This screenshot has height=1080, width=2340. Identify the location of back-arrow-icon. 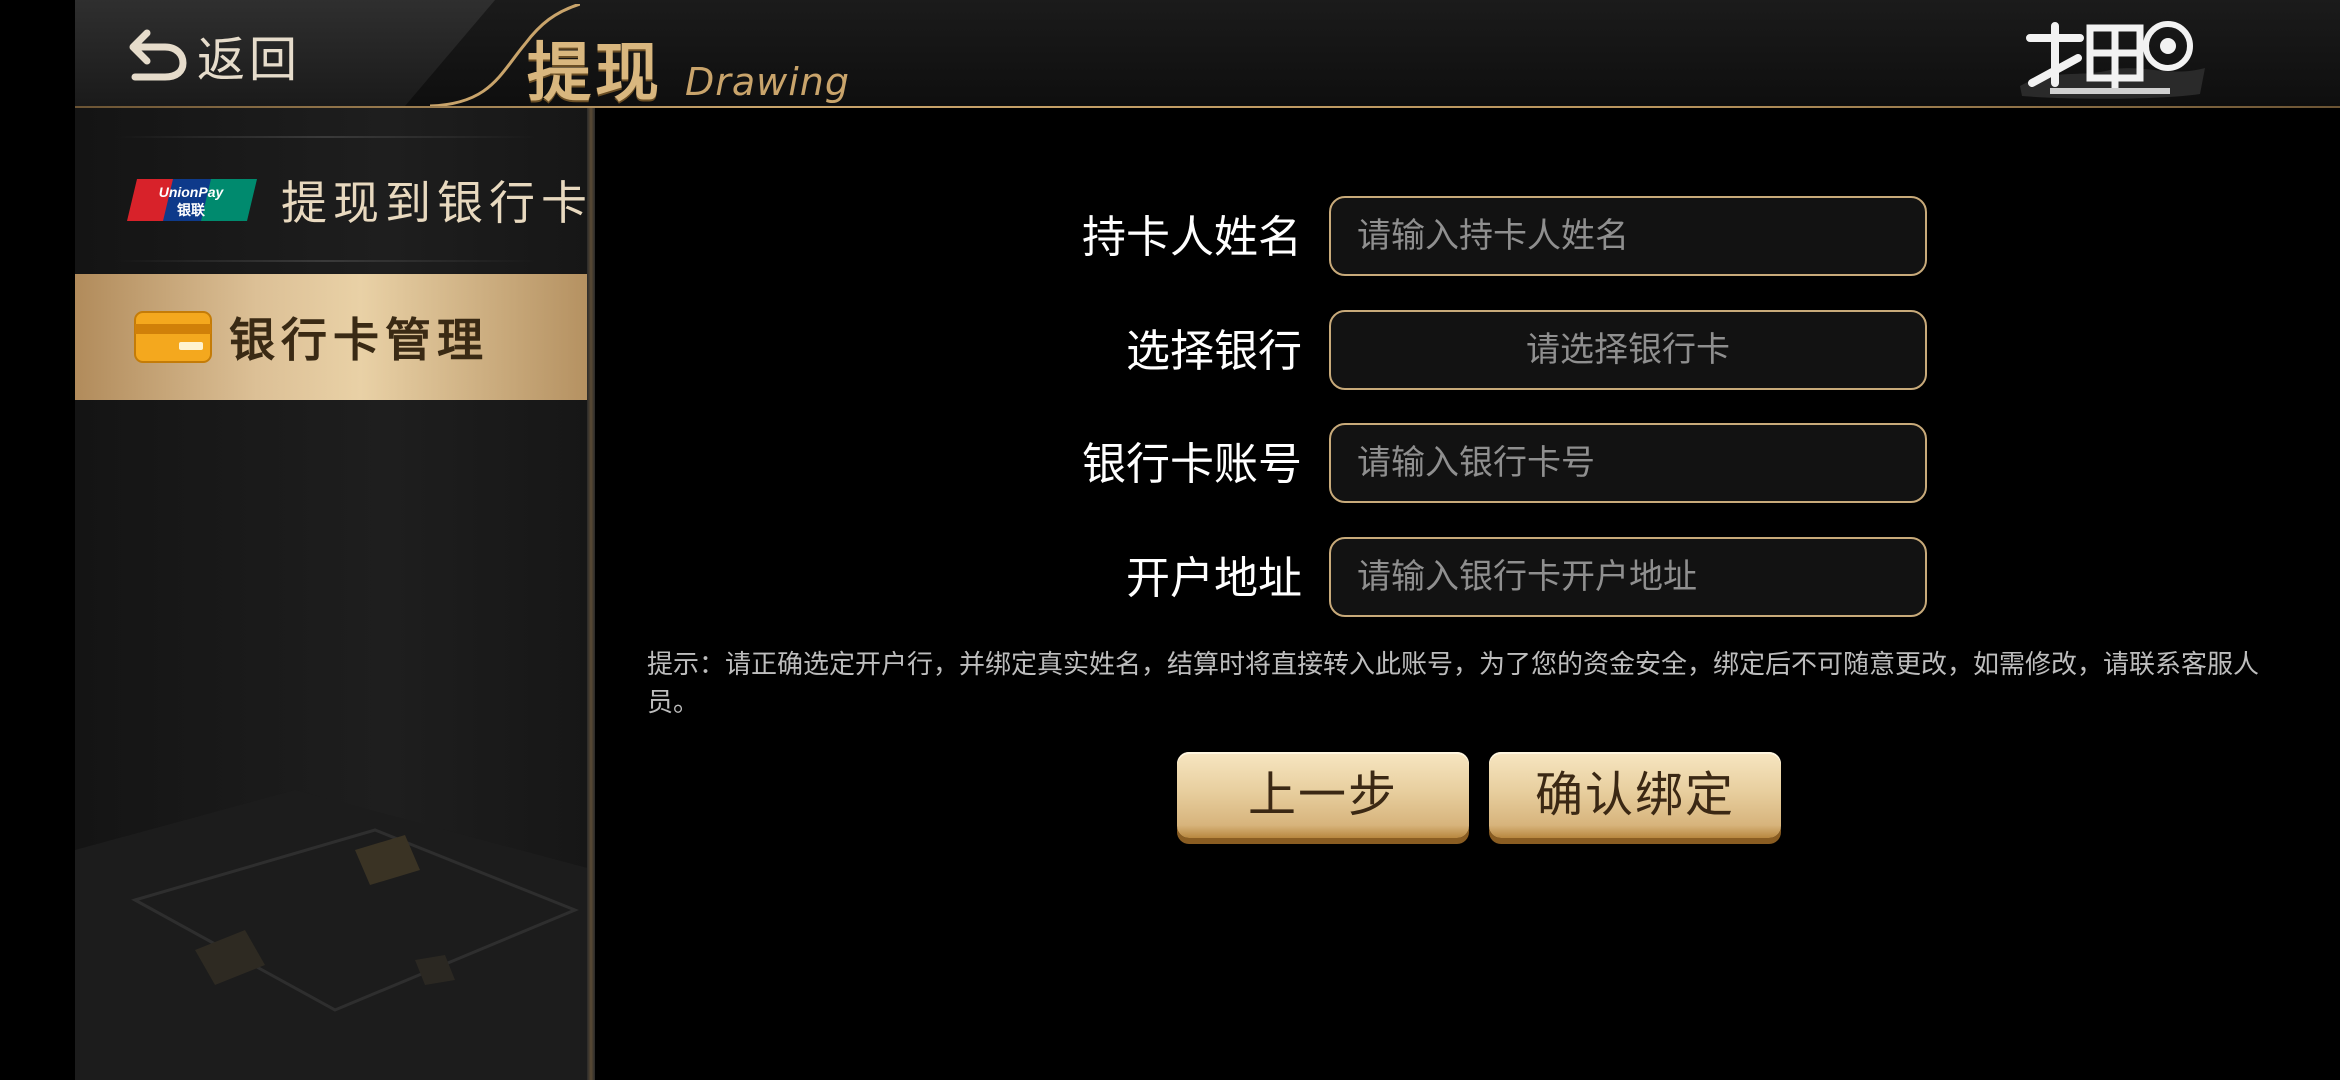
(158, 55).